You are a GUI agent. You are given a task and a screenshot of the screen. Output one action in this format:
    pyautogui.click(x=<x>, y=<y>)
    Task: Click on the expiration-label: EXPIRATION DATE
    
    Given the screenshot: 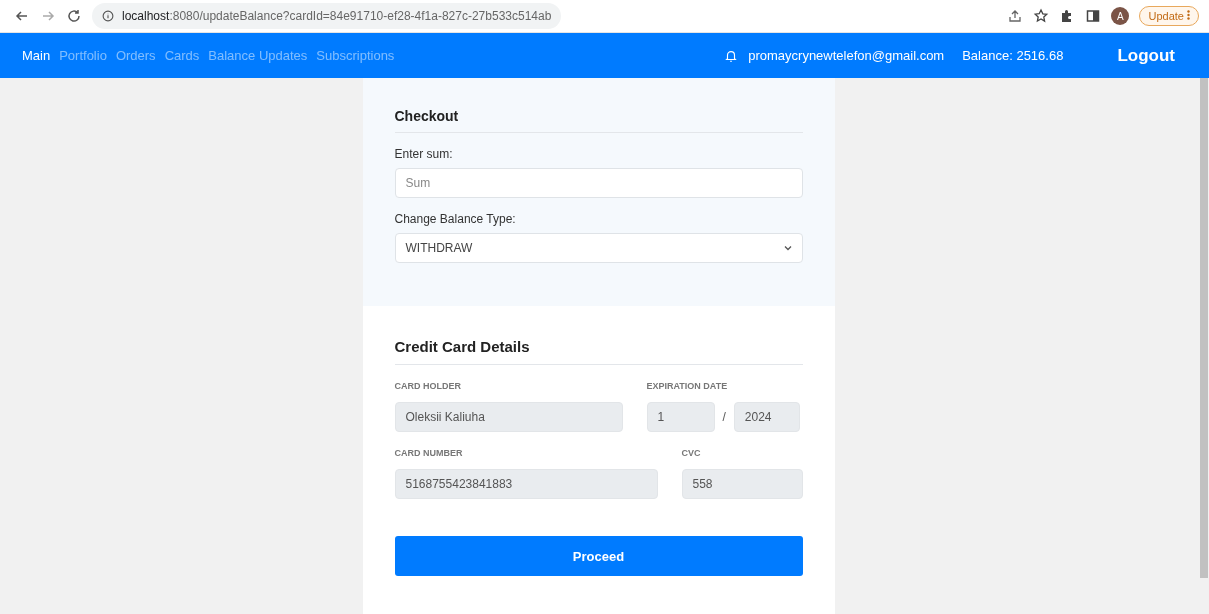 What is the action you would take?
    pyautogui.click(x=687, y=386)
    